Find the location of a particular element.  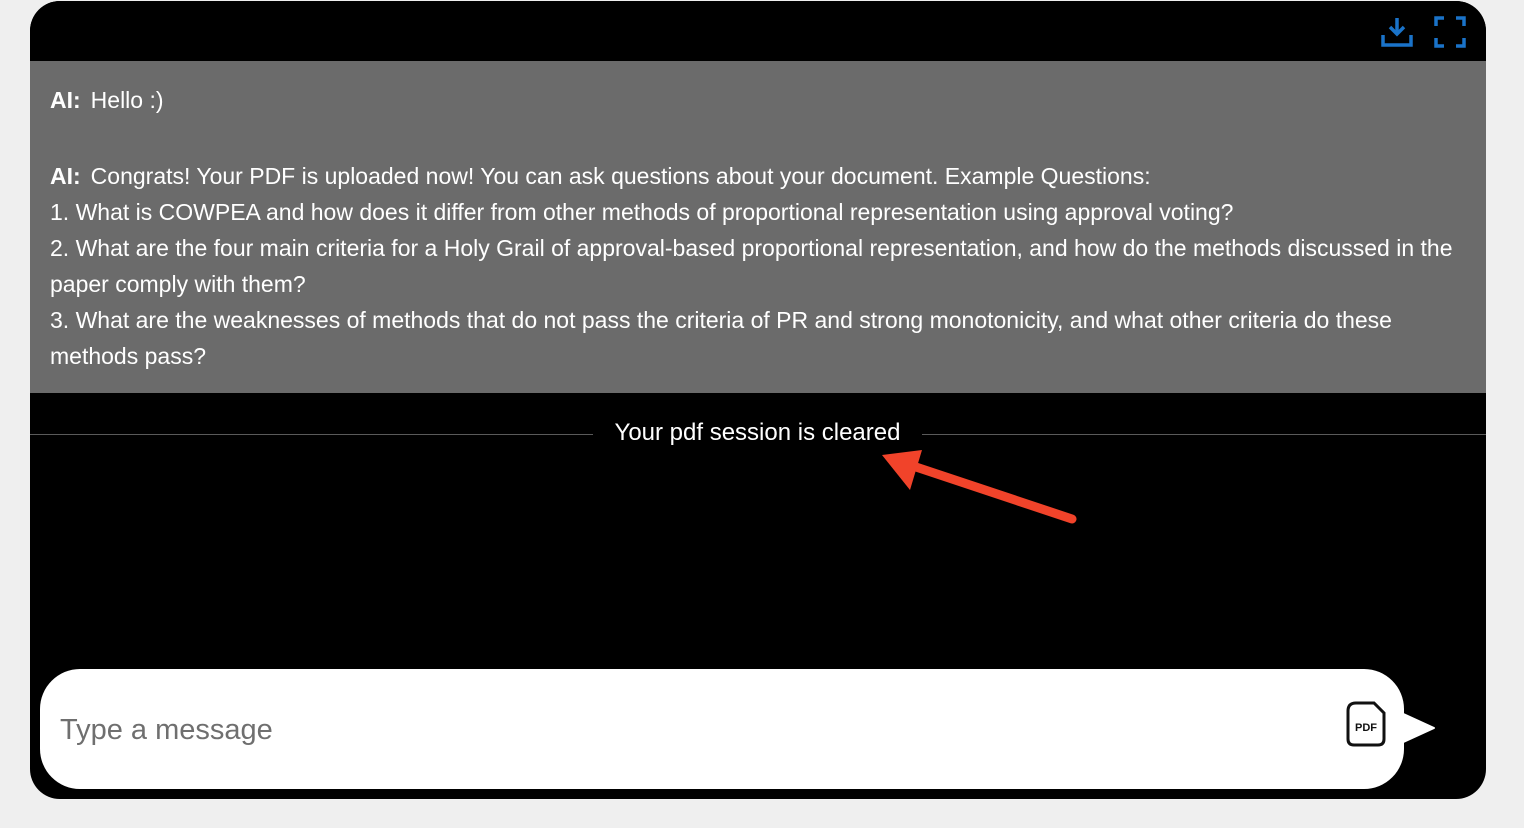

message-composer: PDF is located at coordinates (722, 729).